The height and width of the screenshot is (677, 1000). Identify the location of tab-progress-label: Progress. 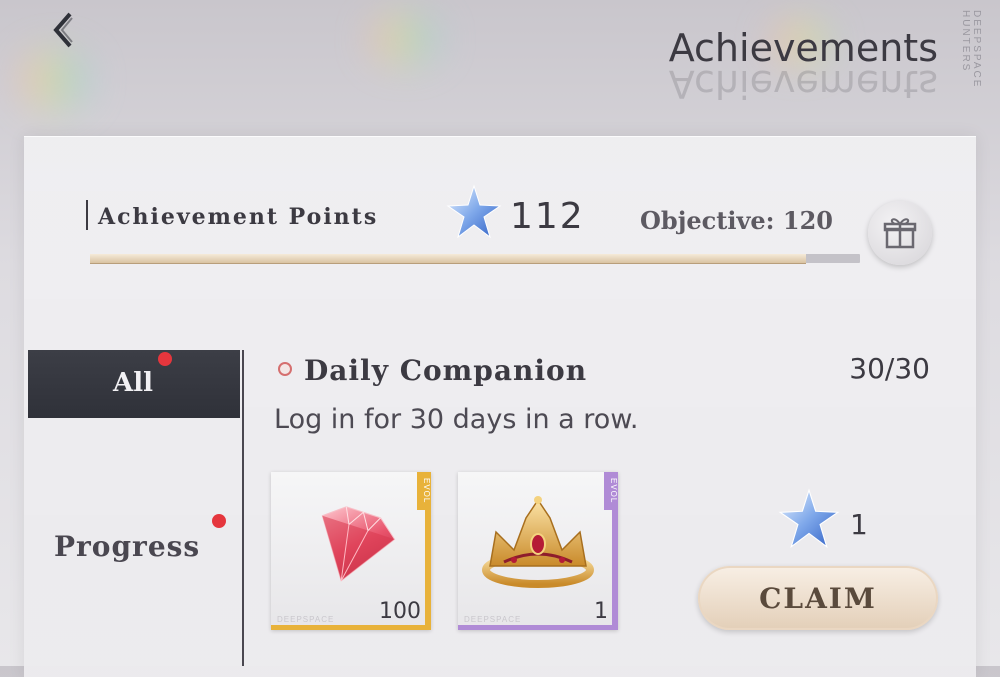
(127, 546).